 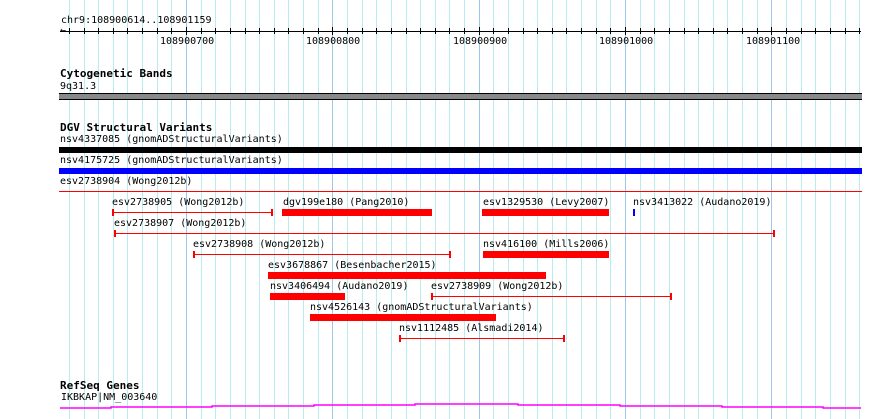 What do you see at coordinates (339, 286) in the screenshot?
I see `feature-label: nsv3406494 (Audano2019)` at bounding box center [339, 286].